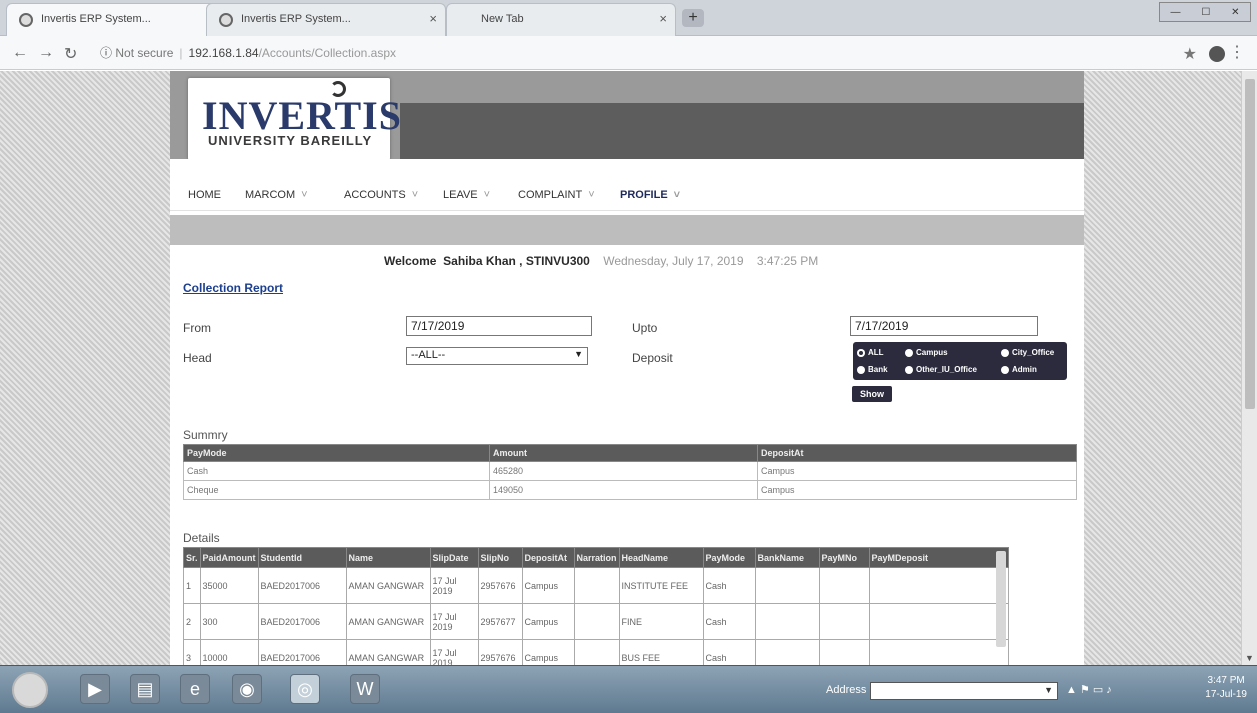  Describe the element at coordinates (499, 326) in the screenshot. I see `from-date-input` at that location.